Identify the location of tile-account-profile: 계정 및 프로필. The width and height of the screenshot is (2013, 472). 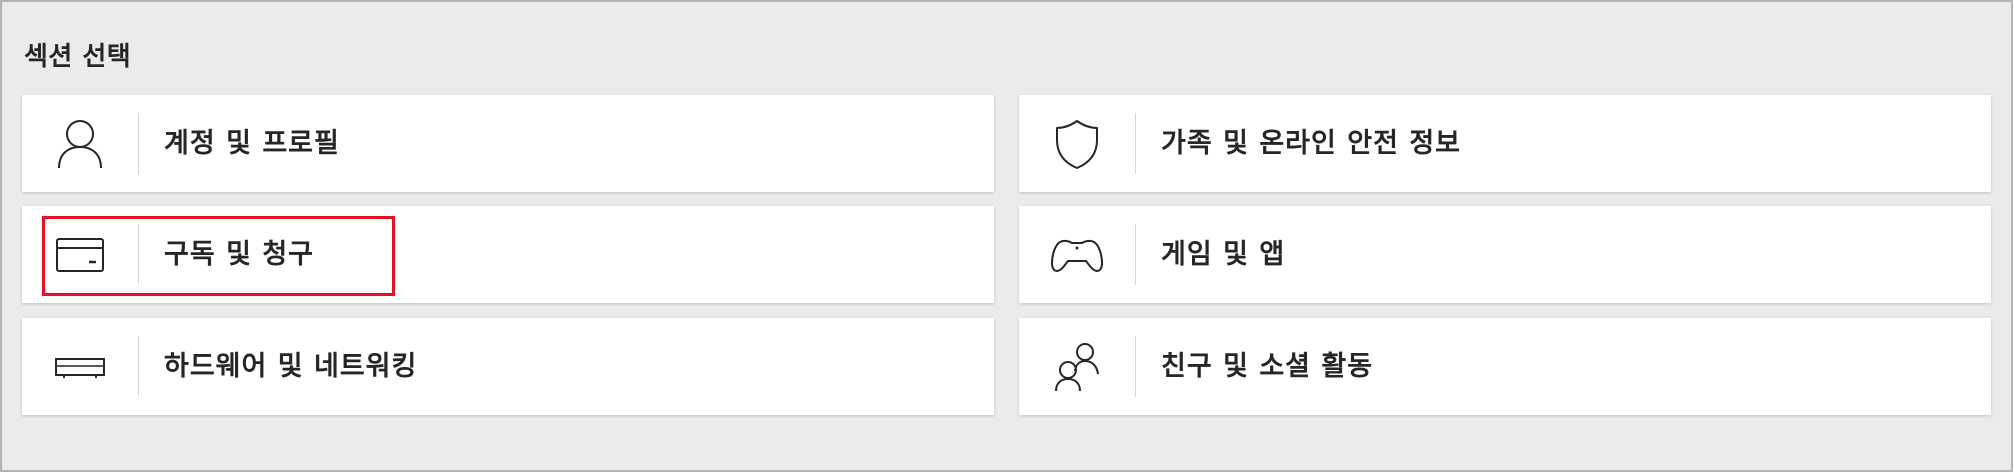
(508, 143).